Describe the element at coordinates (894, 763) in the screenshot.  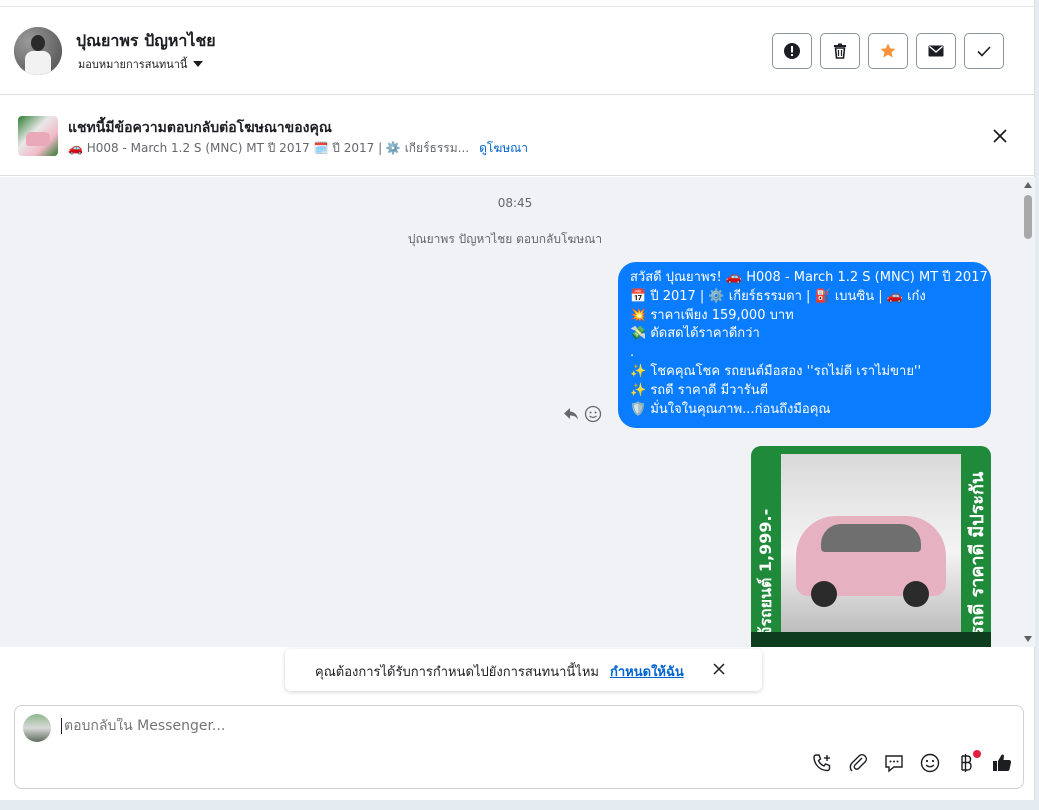
I see `saved-reply-icon` at that location.